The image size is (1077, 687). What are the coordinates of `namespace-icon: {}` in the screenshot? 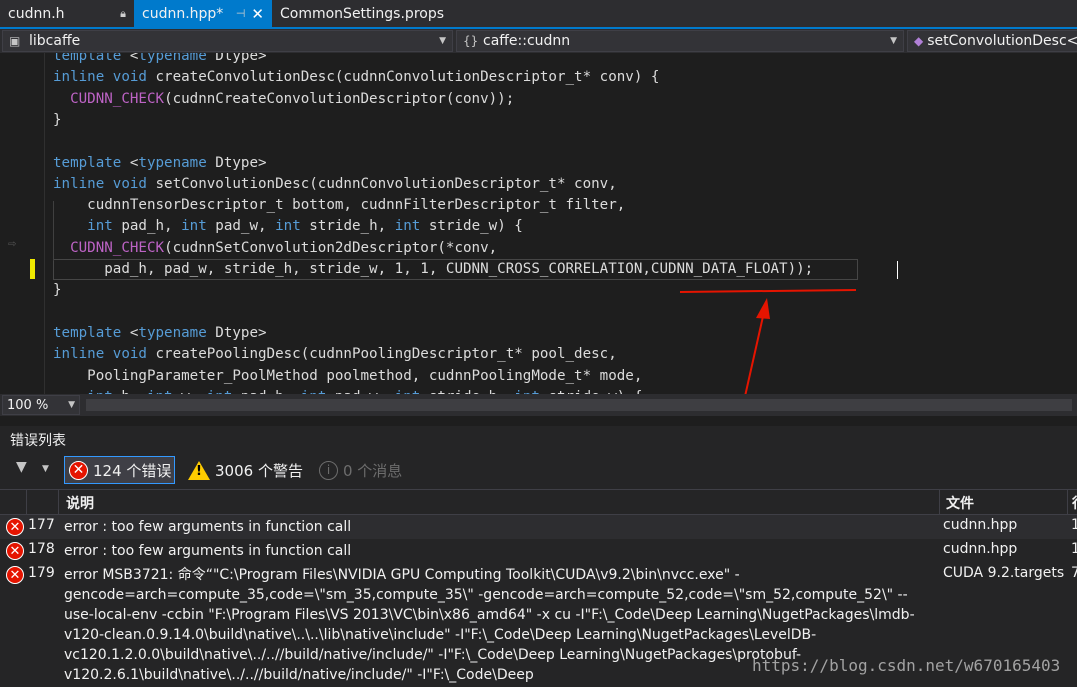 It's located at (471, 41).